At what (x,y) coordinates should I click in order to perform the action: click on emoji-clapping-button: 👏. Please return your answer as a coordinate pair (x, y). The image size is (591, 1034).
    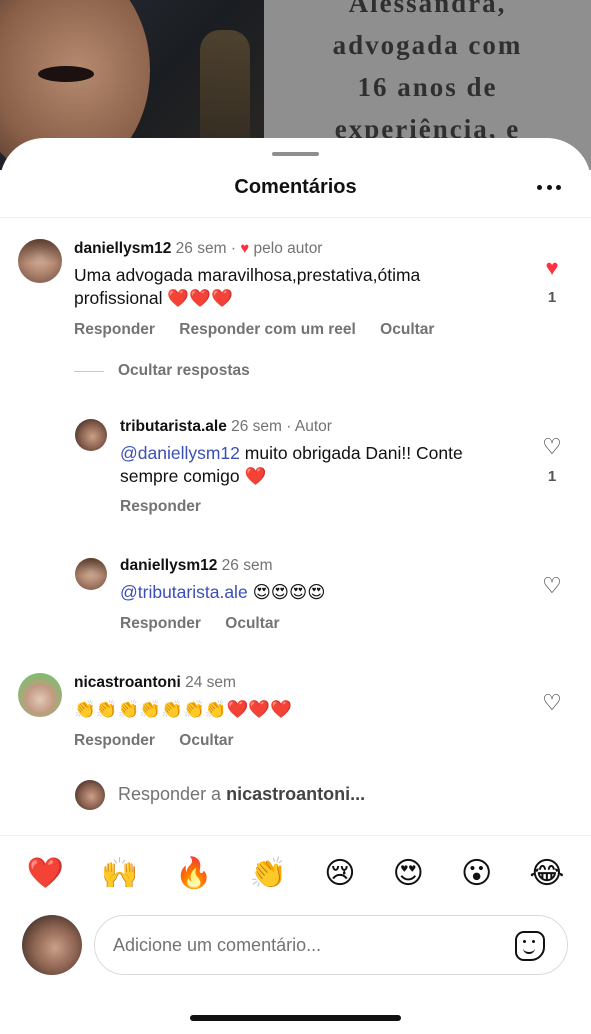
    Looking at the image, I should click on (268, 873).